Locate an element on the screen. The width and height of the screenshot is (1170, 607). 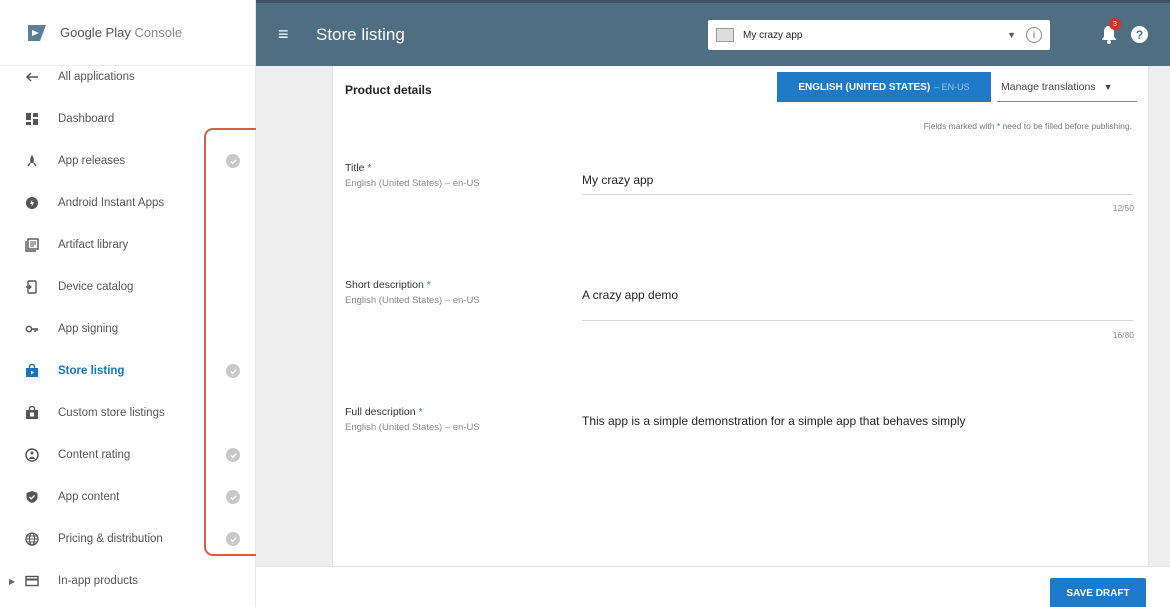
store-icon is located at coordinates (32, 371).